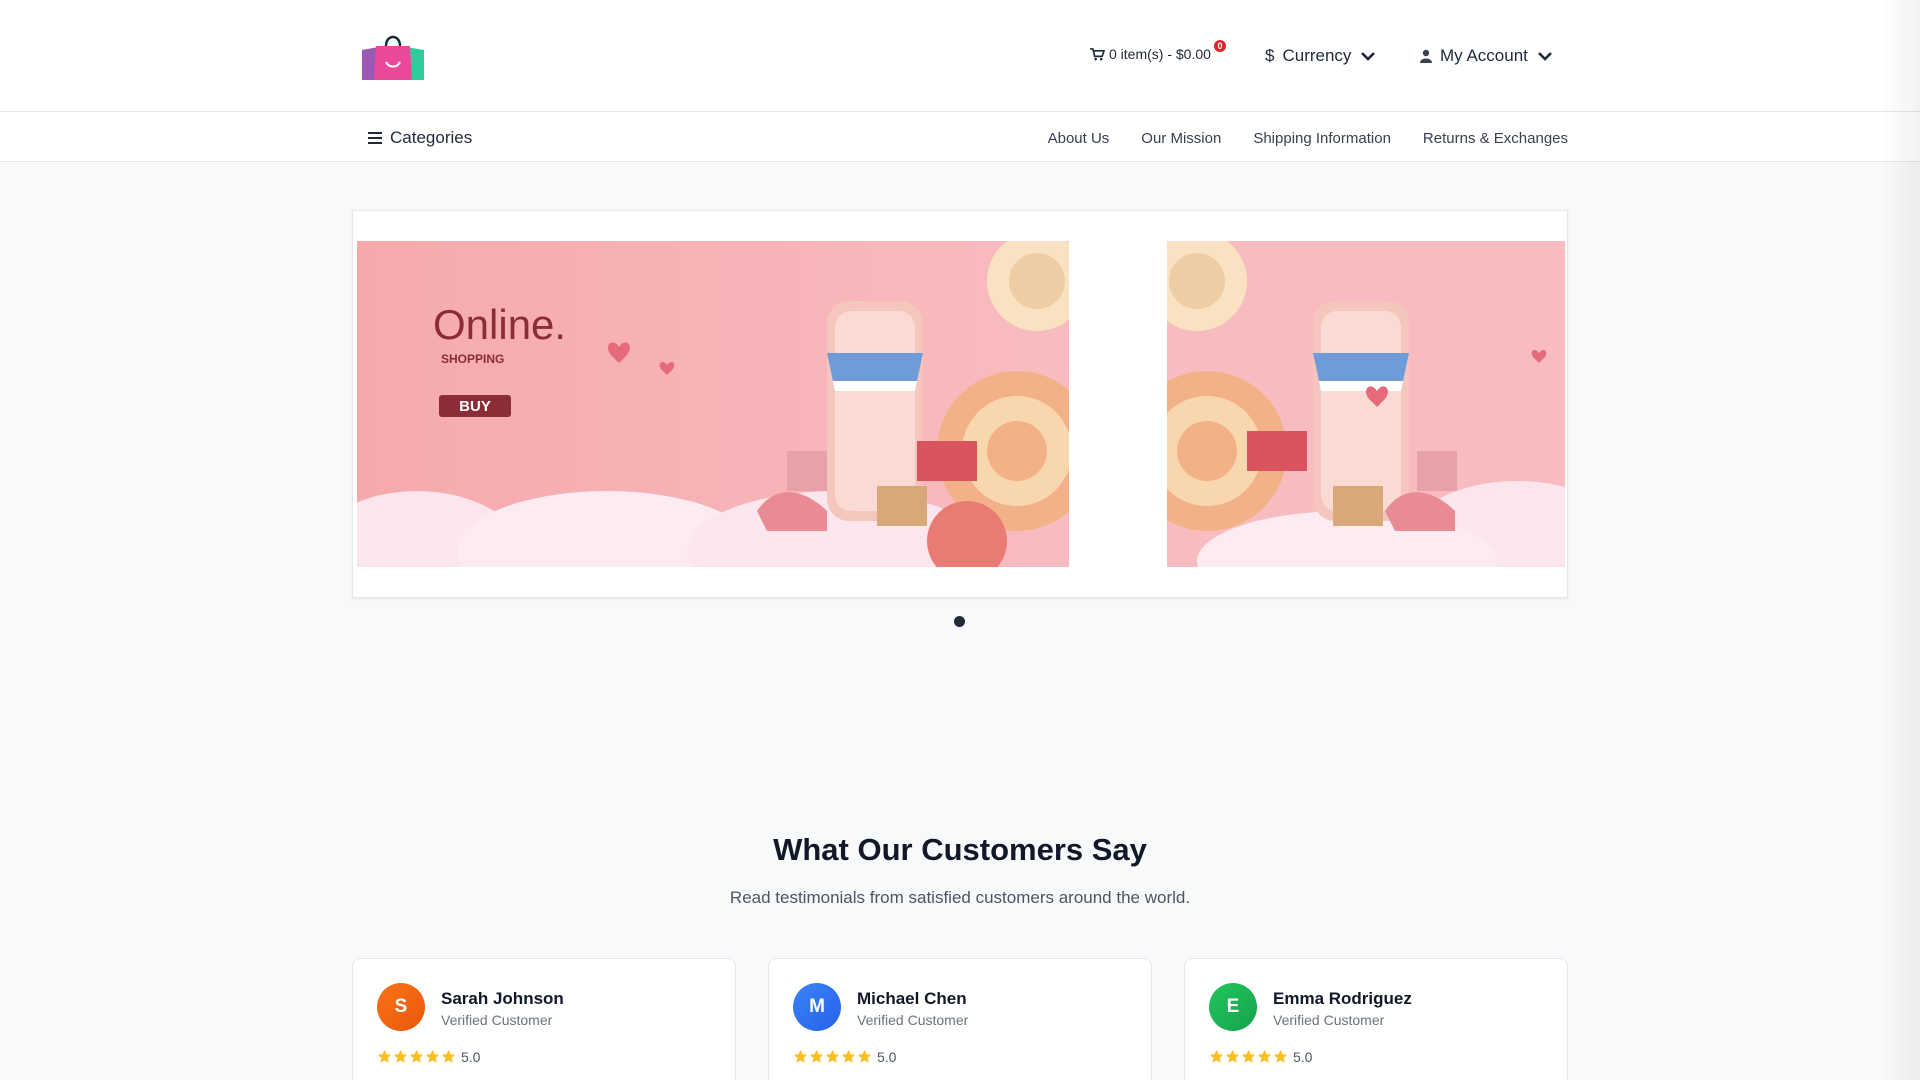 This screenshot has height=1080, width=1920. I want to click on account-dropdown: My Account, so click(1487, 56).